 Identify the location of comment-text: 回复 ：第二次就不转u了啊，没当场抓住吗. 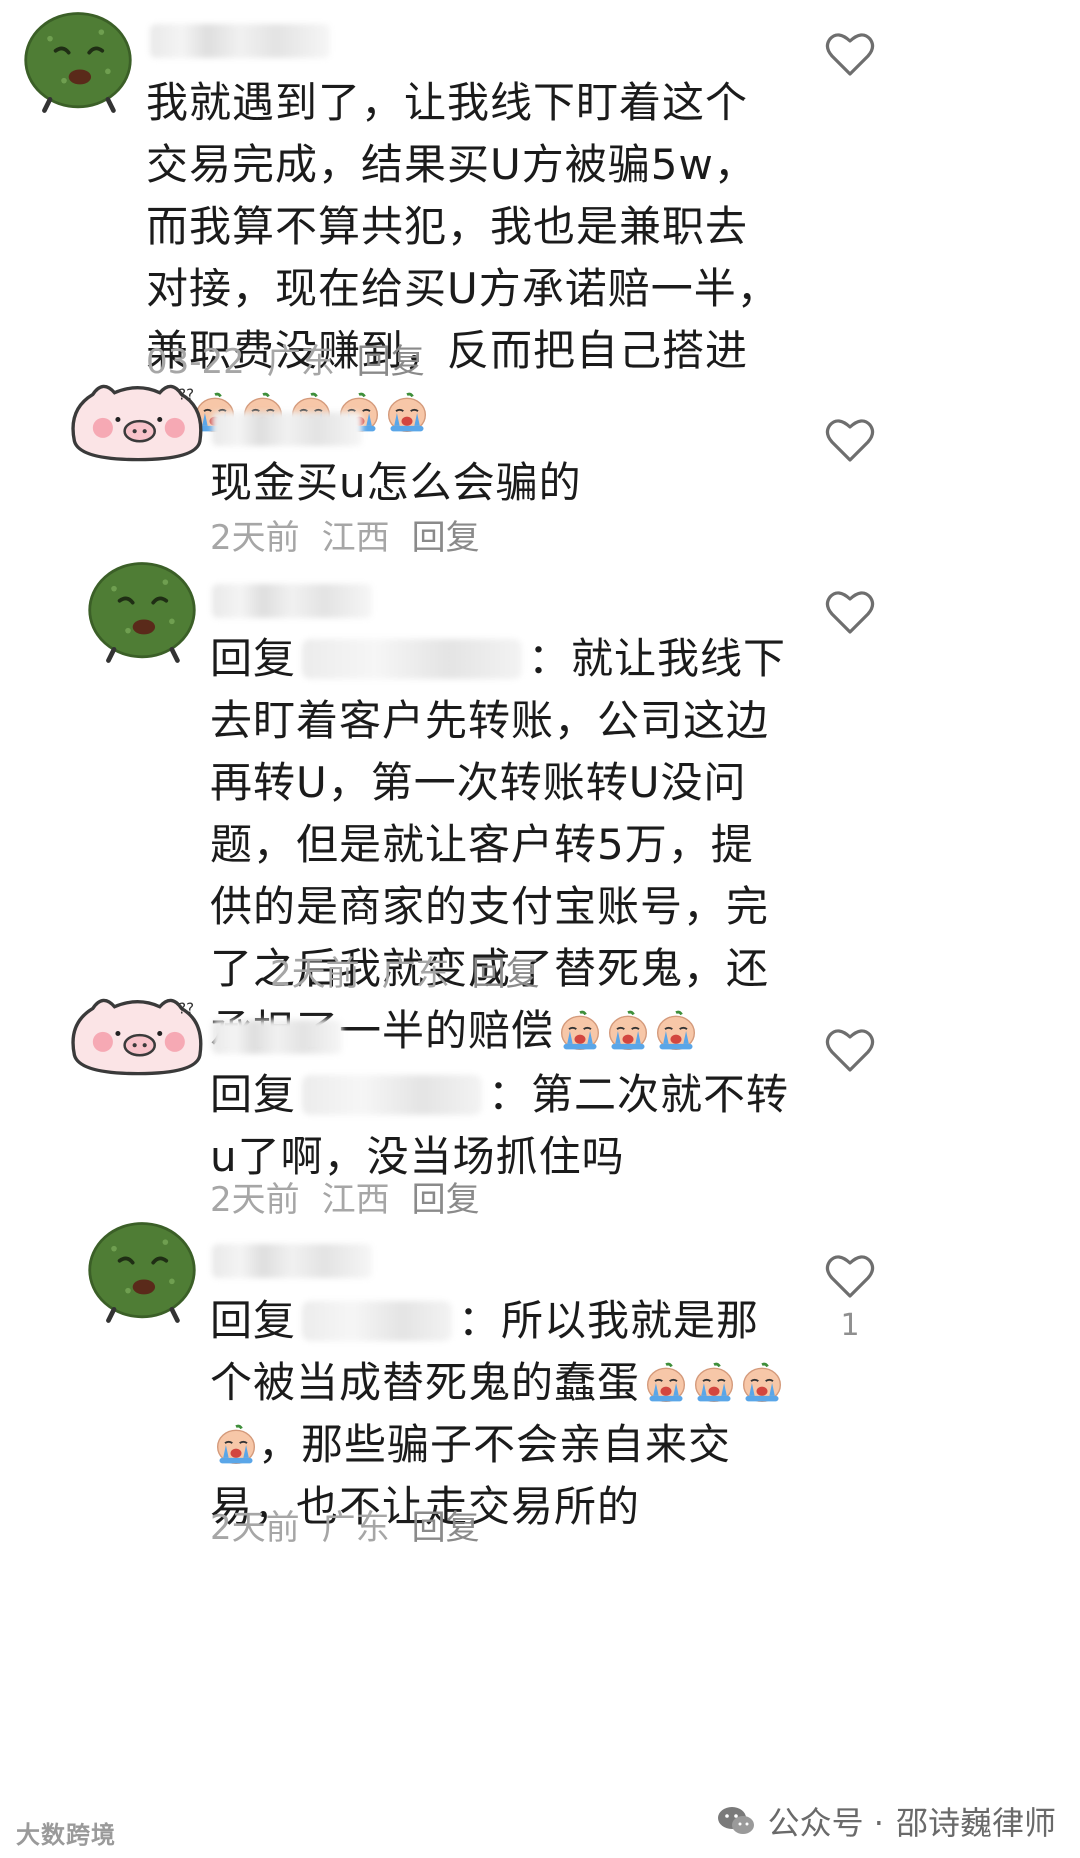
(500, 1125).